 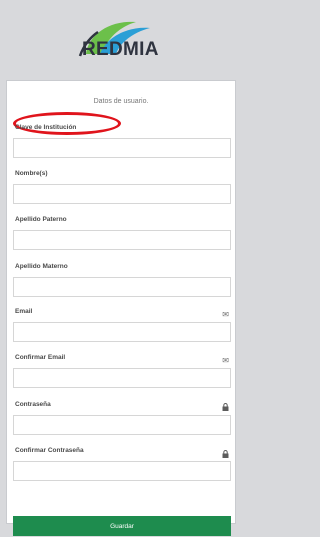 I want to click on confirm-password-input, so click(x=122, y=471).